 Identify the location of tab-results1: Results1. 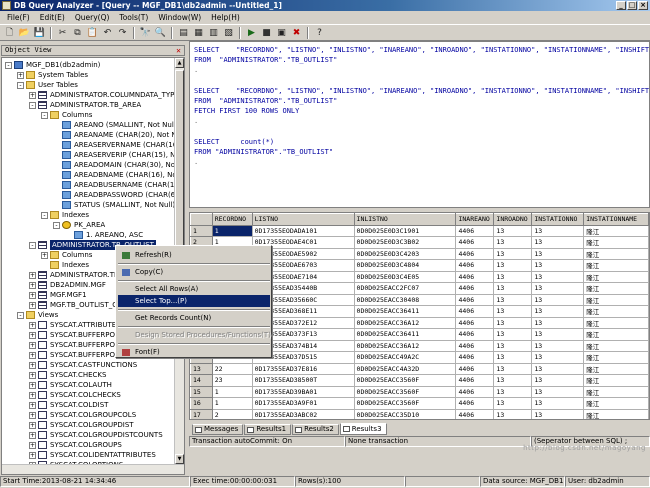
(268, 429).